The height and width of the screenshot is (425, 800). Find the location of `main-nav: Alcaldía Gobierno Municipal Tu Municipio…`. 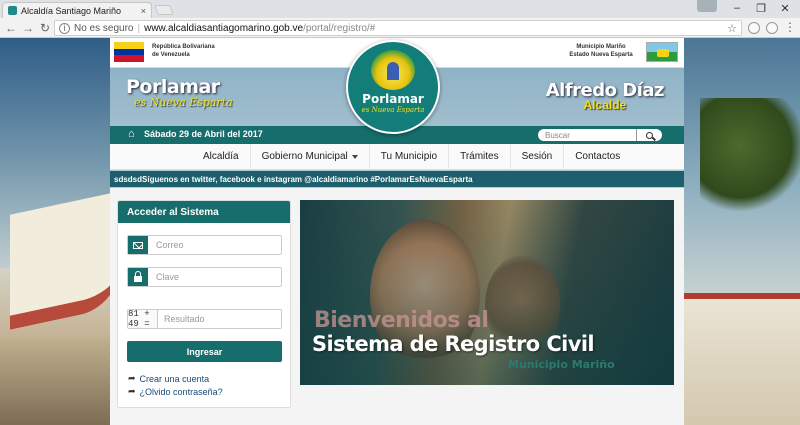

main-nav: Alcaldía Gobierno Municipal Tu Municipio… is located at coordinates (397, 156).